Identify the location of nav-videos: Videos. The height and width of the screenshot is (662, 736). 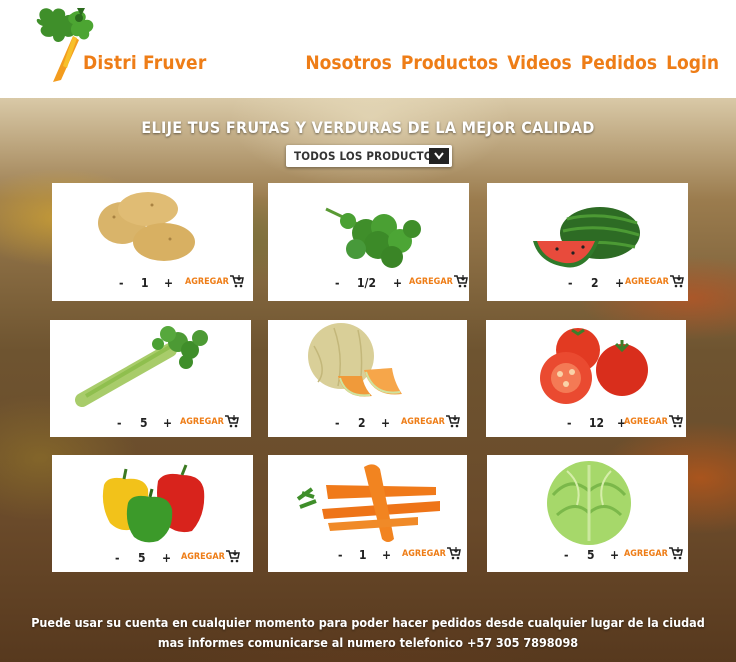
(539, 63).